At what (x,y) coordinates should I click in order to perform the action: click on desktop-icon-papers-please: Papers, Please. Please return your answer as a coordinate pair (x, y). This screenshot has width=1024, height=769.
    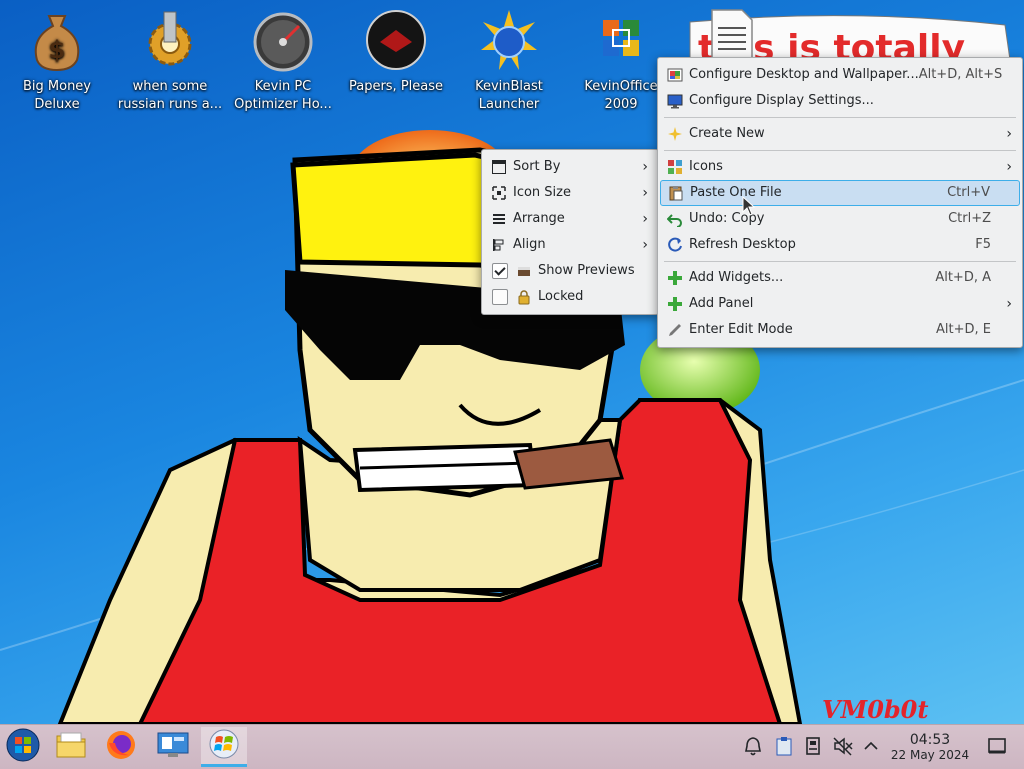
    Looking at the image, I should click on (396, 52).